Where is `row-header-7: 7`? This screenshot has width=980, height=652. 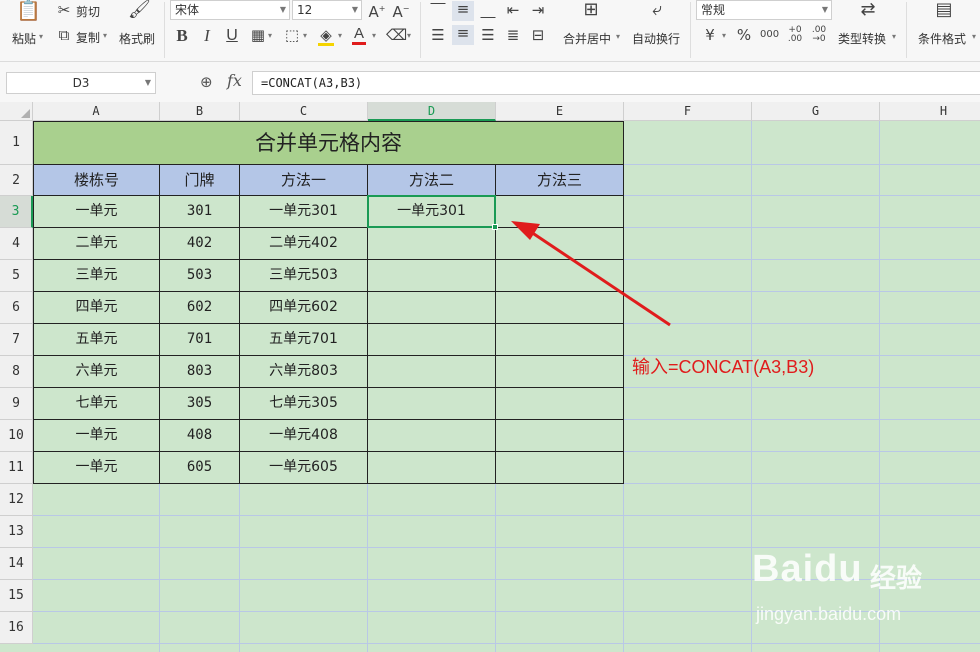 row-header-7: 7 is located at coordinates (16, 340).